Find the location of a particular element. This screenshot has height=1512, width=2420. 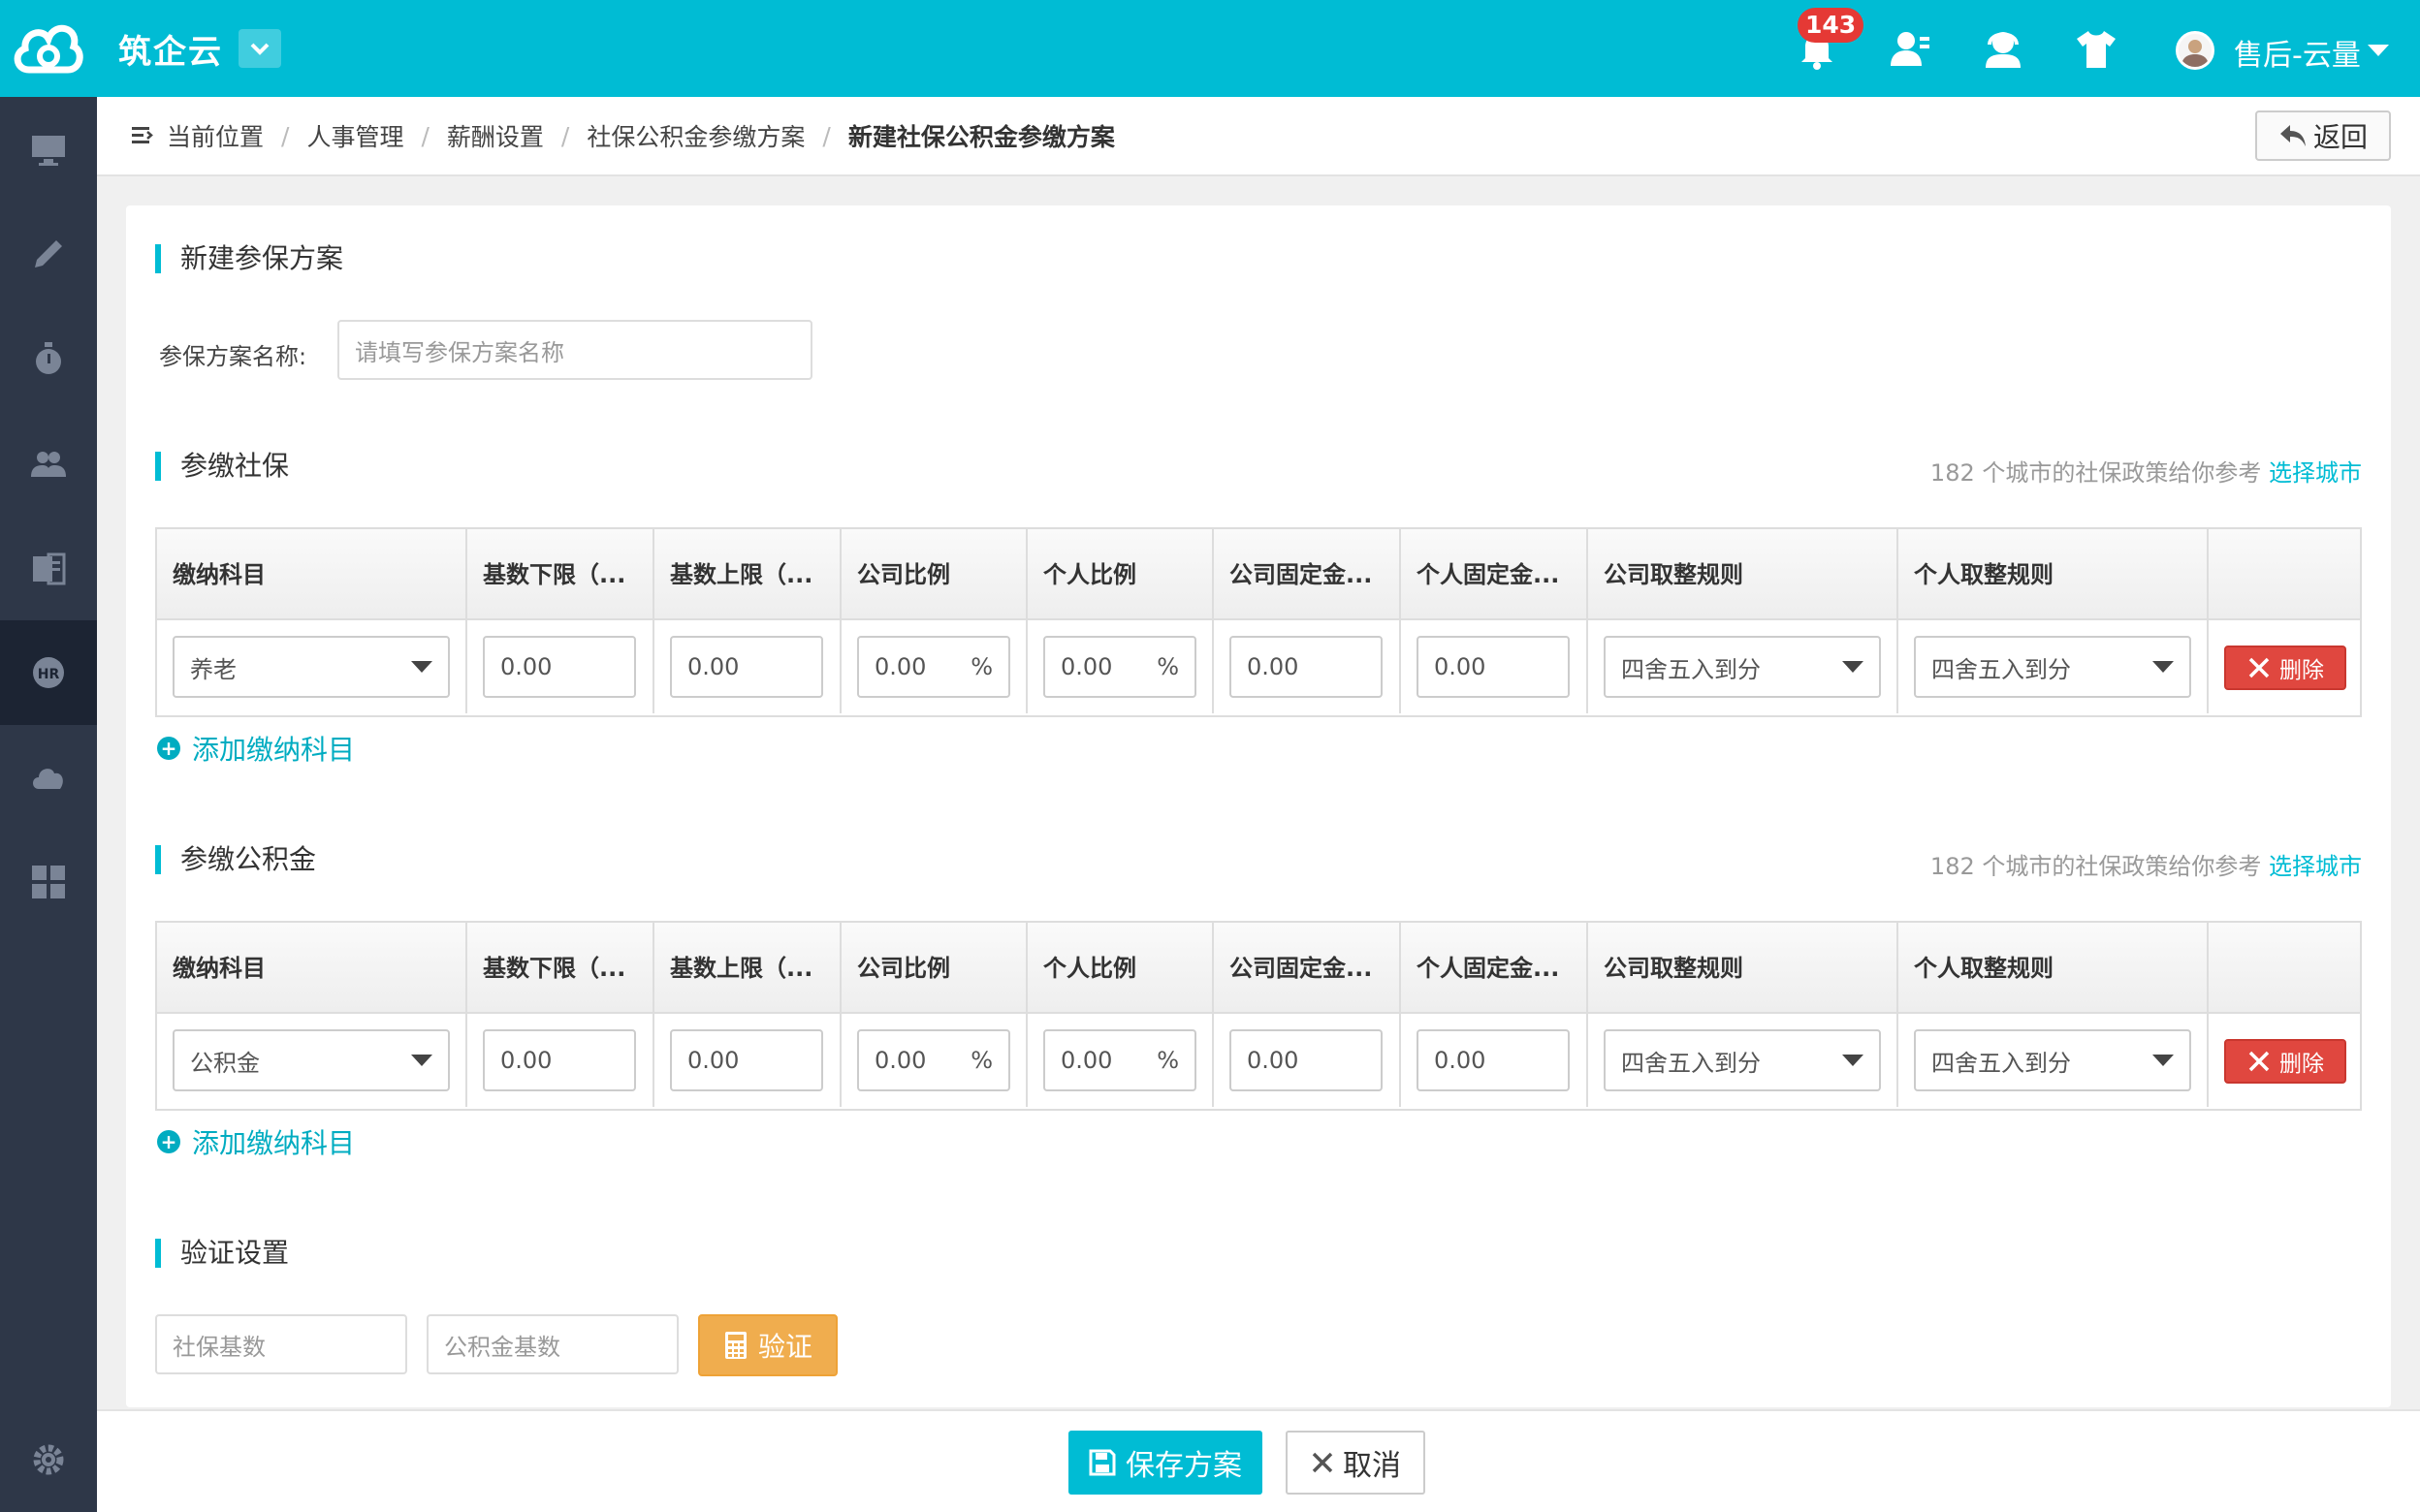

fund-add-item-link: + 添加缴纳科目 is located at coordinates (256, 1142).